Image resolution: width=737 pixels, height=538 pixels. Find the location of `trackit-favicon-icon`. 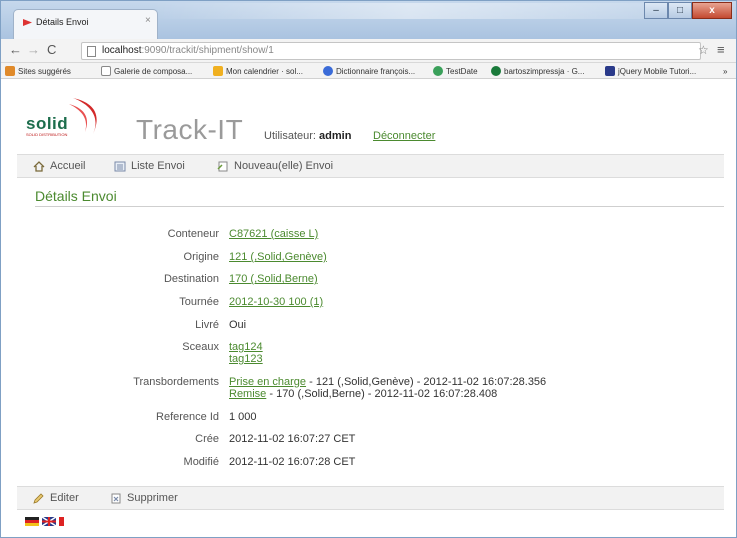

trackit-favicon-icon is located at coordinates (27, 22).